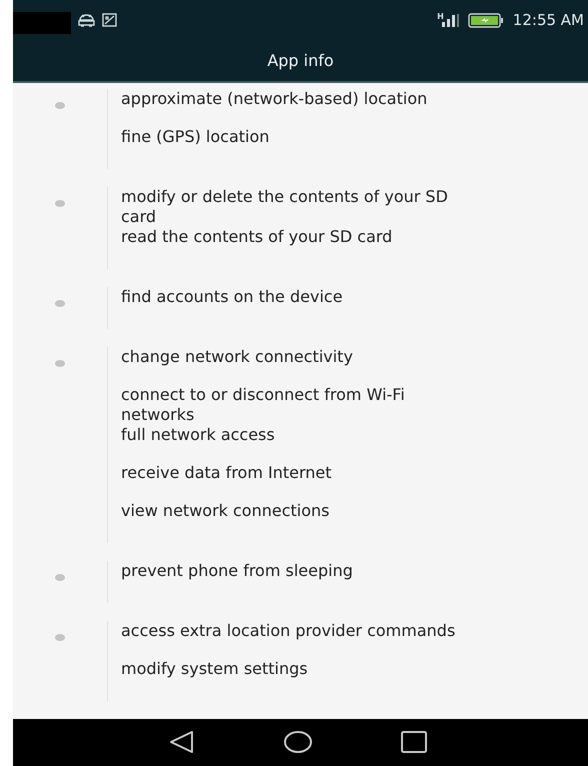  I want to click on permission-text: find accounts on the device, so click(232, 297).